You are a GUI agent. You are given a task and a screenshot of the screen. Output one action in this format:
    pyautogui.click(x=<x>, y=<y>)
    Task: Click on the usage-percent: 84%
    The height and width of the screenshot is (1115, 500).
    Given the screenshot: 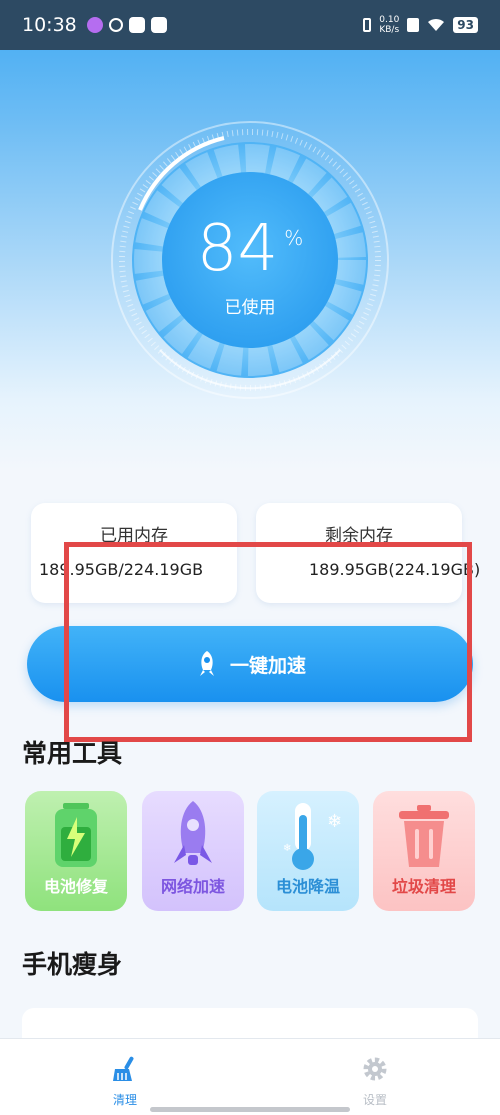 What is the action you would take?
    pyautogui.click(x=250, y=249)
    